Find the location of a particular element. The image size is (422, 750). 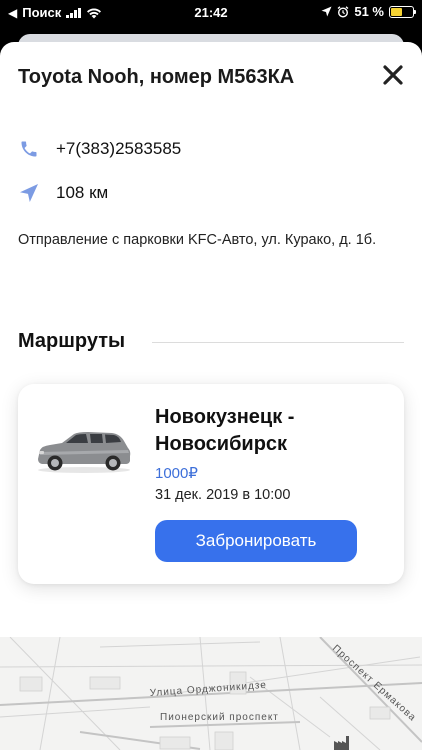

location-arrow-icon is located at coordinates (326, 11).